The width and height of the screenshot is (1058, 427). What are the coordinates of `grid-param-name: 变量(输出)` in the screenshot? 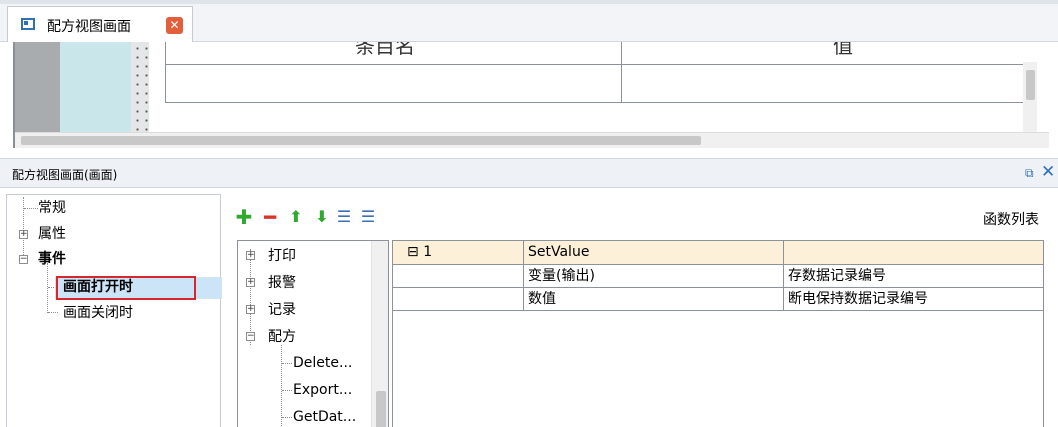 It's located at (561, 276).